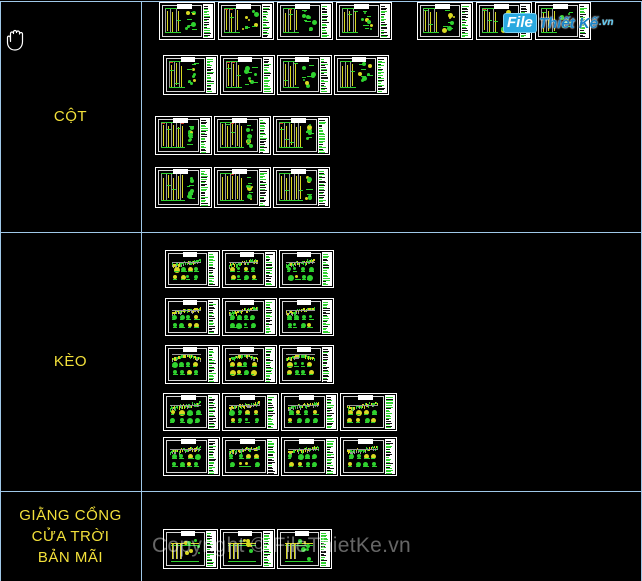  I want to click on section-label-line: GIẰNG CỔNG, so click(70, 515).